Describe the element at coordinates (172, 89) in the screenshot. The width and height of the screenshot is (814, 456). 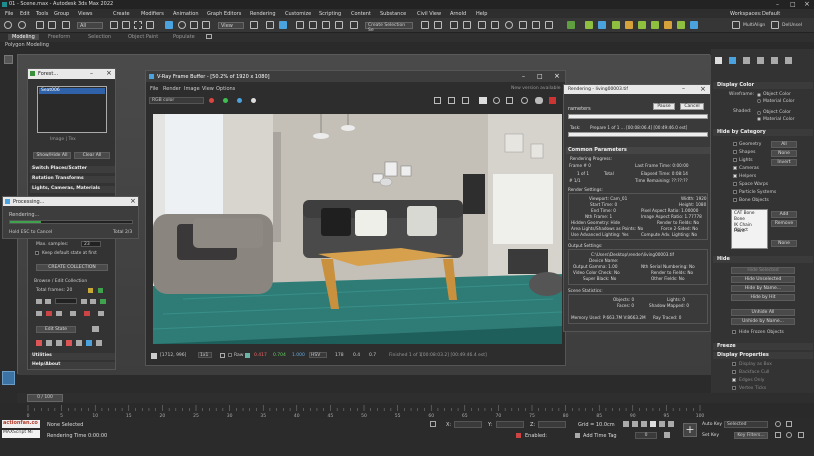
I see `vfb-menu-render: Render` at that location.